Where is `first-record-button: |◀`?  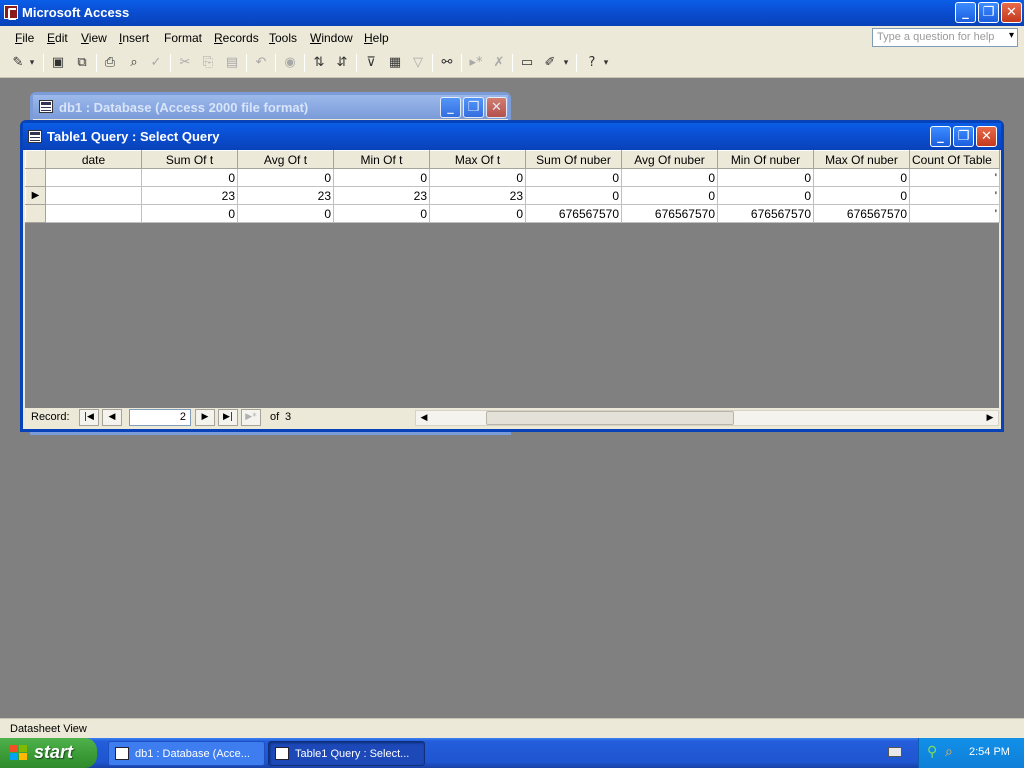 first-record-button: |◀ is located at coordinates (89, 417).